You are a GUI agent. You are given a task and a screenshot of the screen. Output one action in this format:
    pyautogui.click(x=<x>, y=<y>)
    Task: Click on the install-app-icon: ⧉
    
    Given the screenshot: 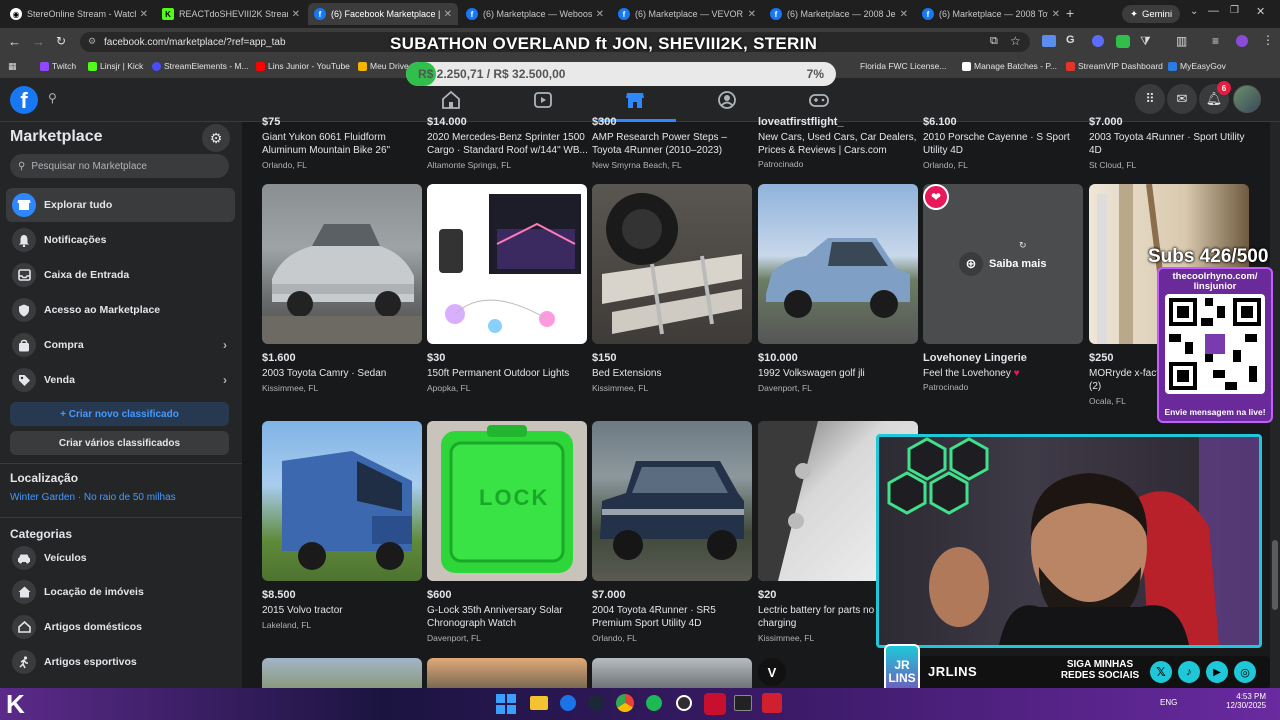 What is the action you would take?
    pyautogui.click(x=994, y=41)
    